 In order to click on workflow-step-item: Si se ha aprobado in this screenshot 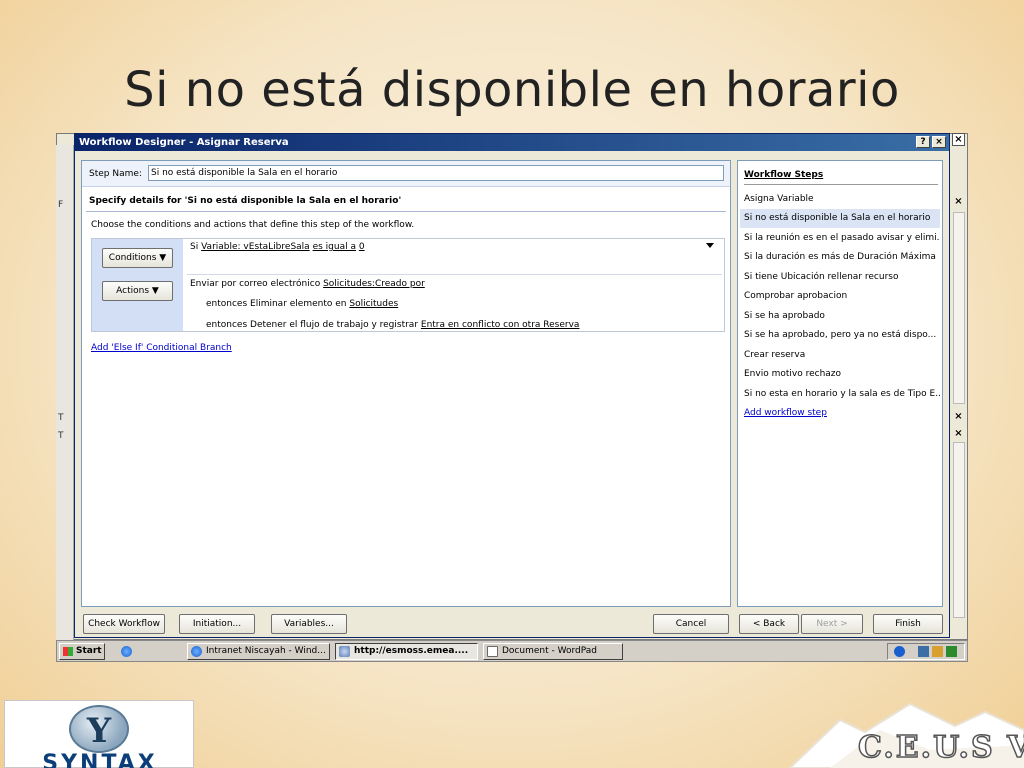, I will do `click(840, 316)`.